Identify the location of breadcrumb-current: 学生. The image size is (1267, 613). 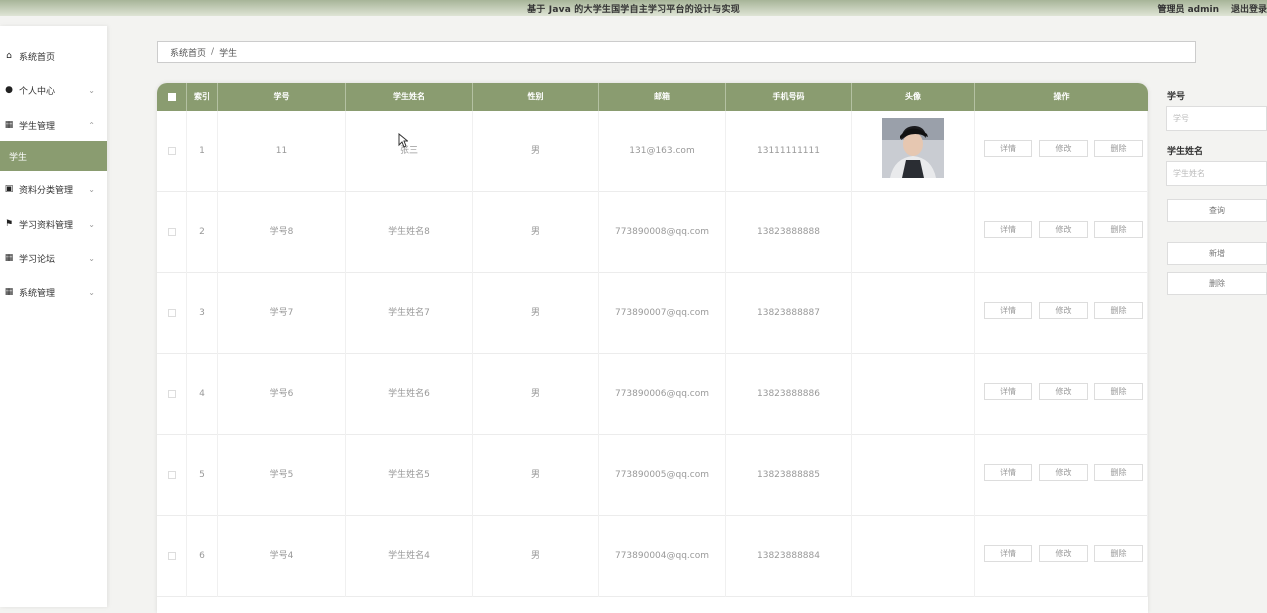
(228, 53).